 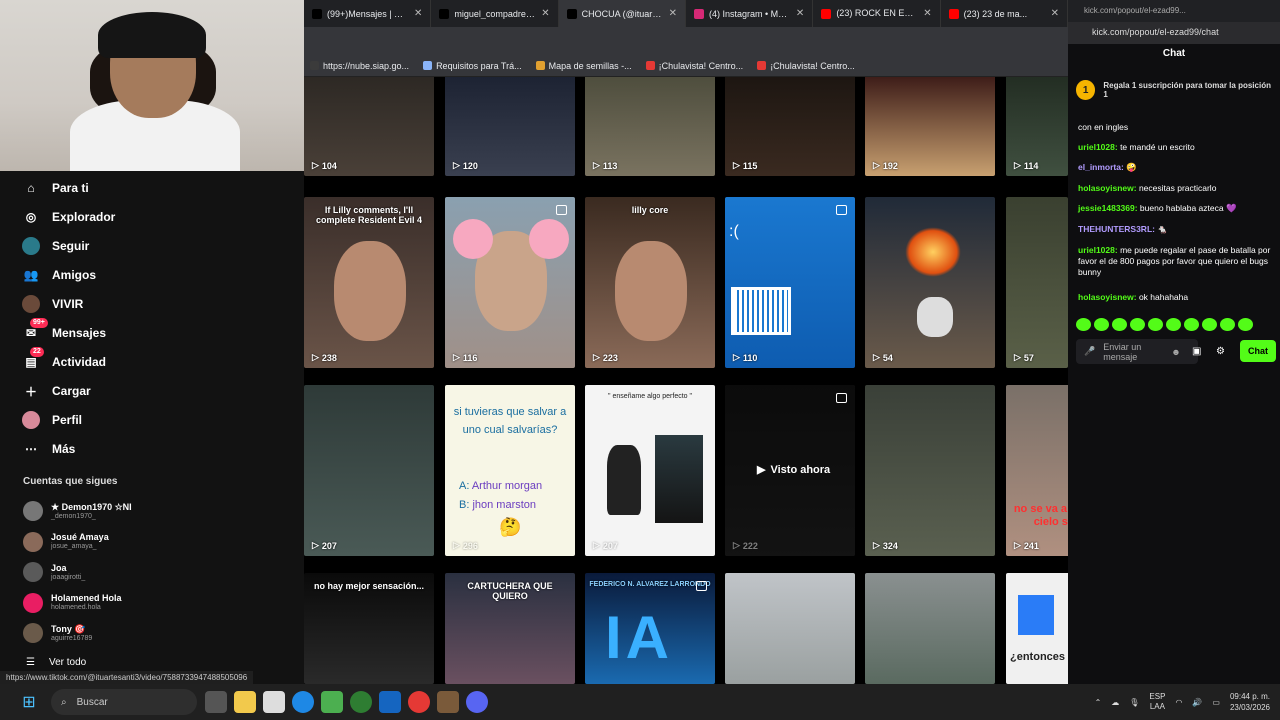 I want to click on video-thumbnail: ▷ 114, so click(x=1037, y=126).